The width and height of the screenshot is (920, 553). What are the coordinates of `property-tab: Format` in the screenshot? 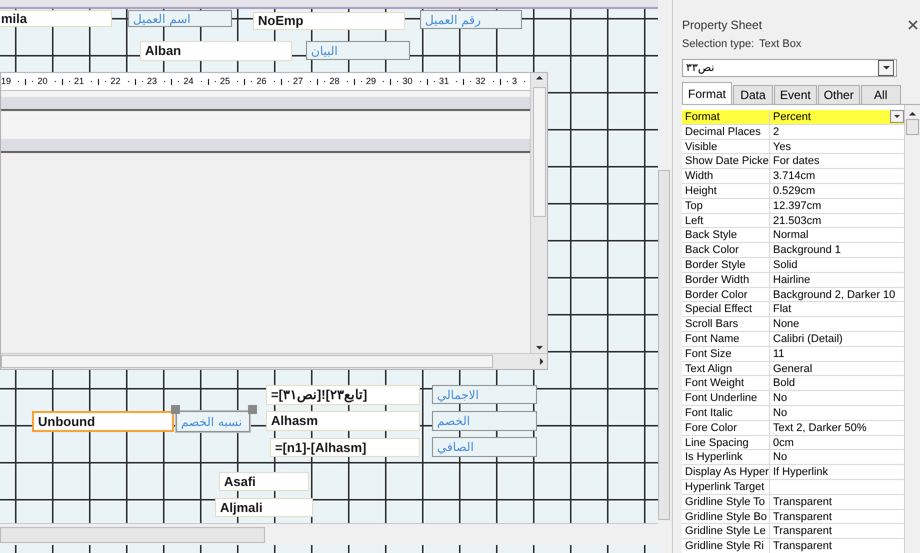 It's located at (707, 93).